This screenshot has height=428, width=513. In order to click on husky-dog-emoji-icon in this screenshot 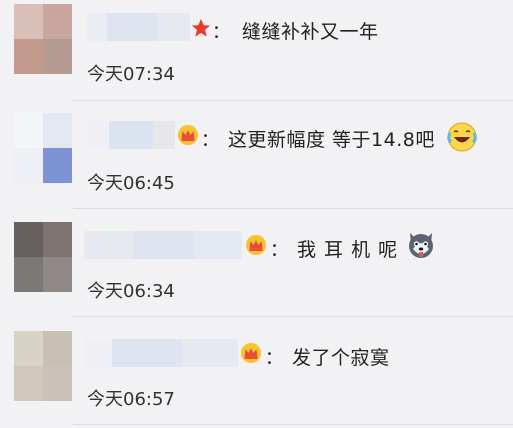, I will do `click(421, 245)`.